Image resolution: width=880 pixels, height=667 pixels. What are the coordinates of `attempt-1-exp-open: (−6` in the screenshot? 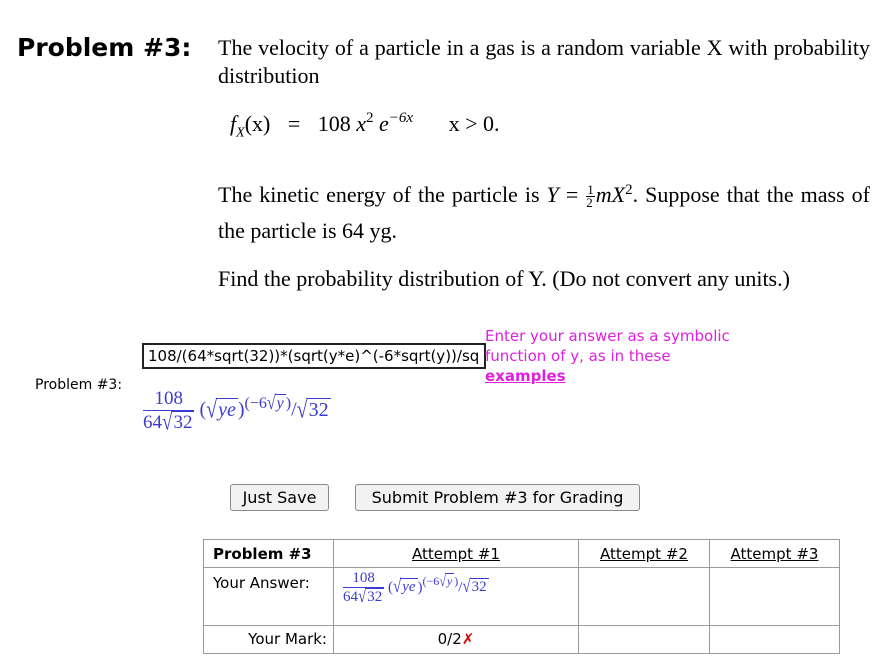 It's located at (431, 581).